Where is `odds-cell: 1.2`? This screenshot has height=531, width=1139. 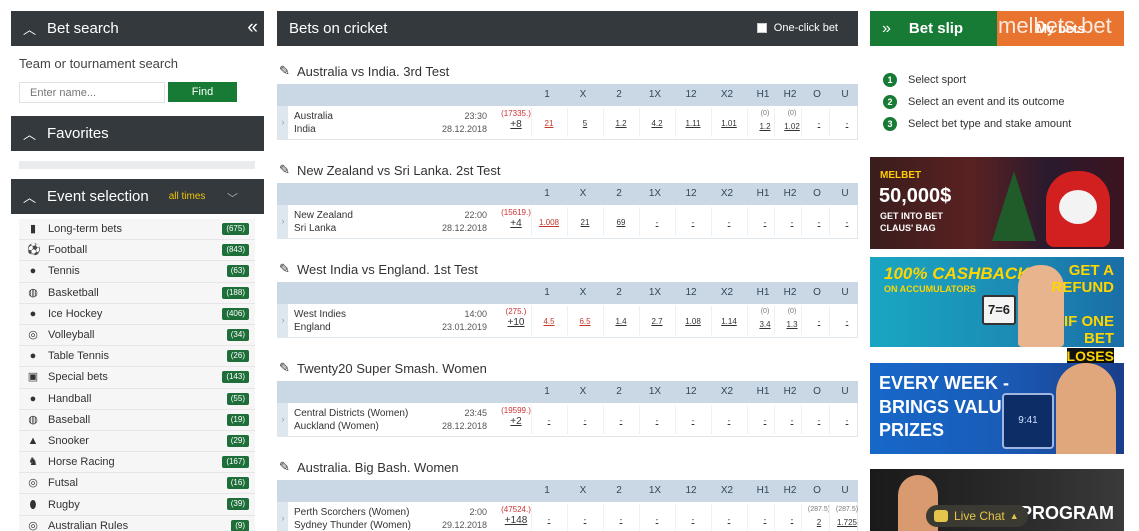
odds-cell: 1.2 is located at coordinates (620, 122).